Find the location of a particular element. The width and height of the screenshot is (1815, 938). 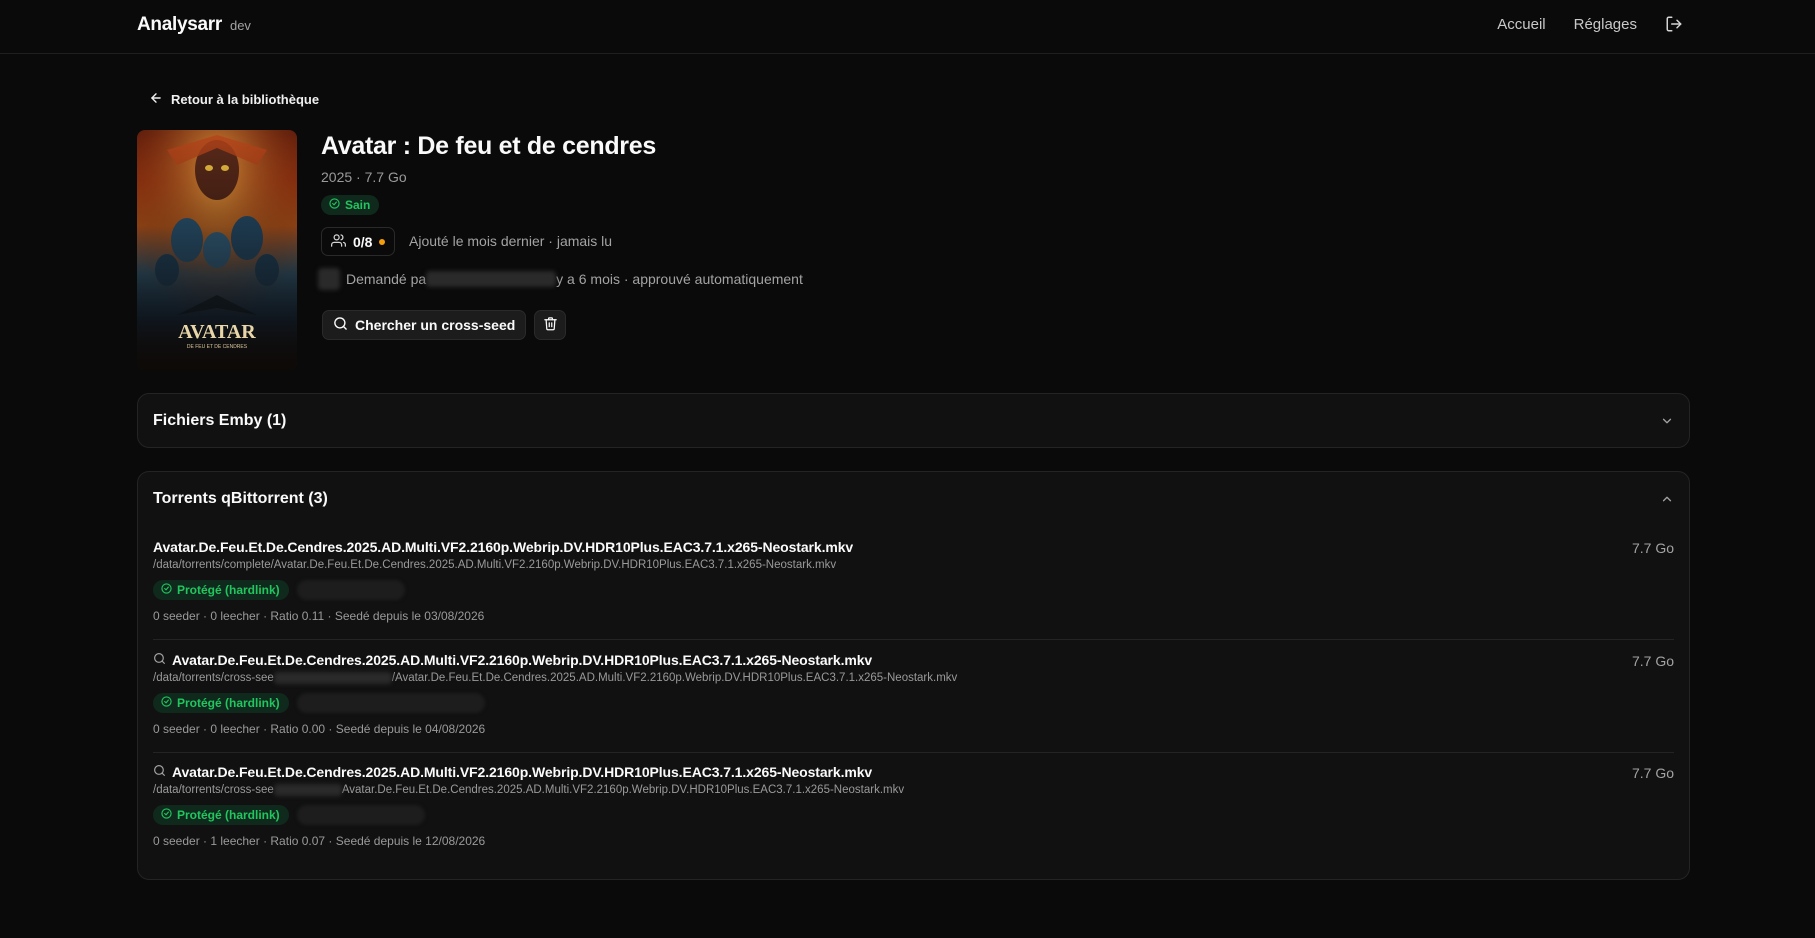

status-badge-label: Sain is located at coordinates (358, 205).